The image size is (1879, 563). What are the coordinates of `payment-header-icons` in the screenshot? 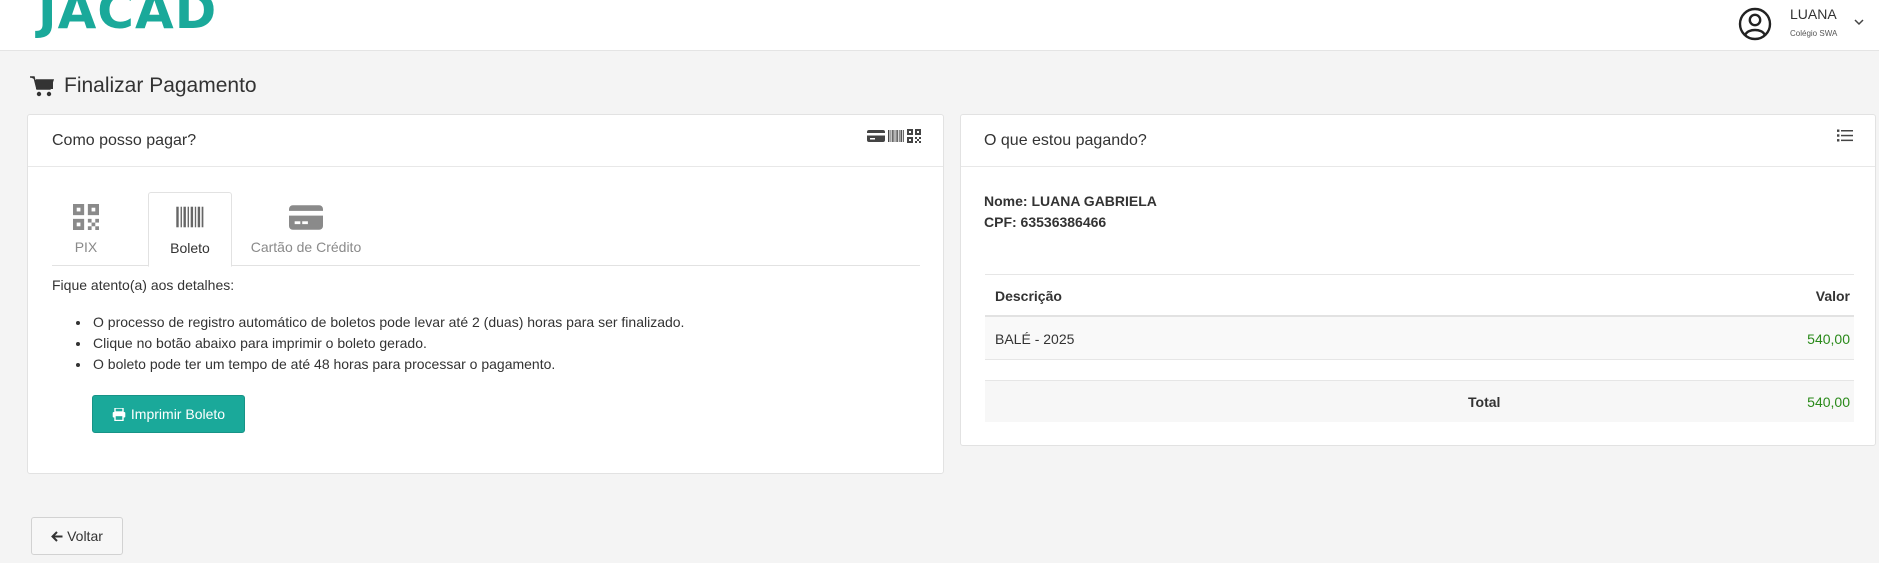 It's located at (894, 136).